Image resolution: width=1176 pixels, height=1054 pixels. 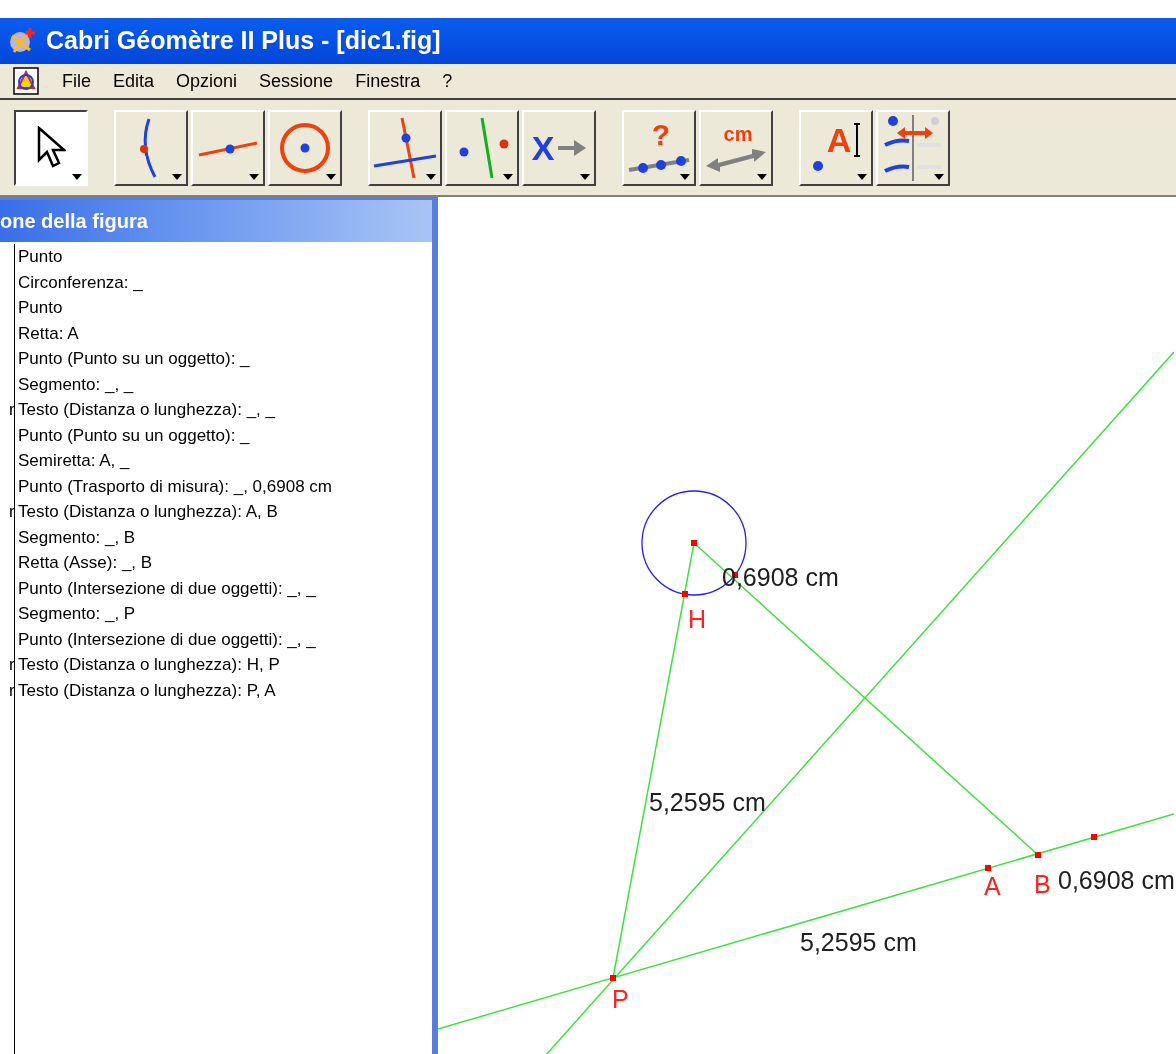 What do you see at coordinates (175, 563) in the screenshot?
I see `list-item: Retta (Asse): _, B` at bounding box center [175, 563].